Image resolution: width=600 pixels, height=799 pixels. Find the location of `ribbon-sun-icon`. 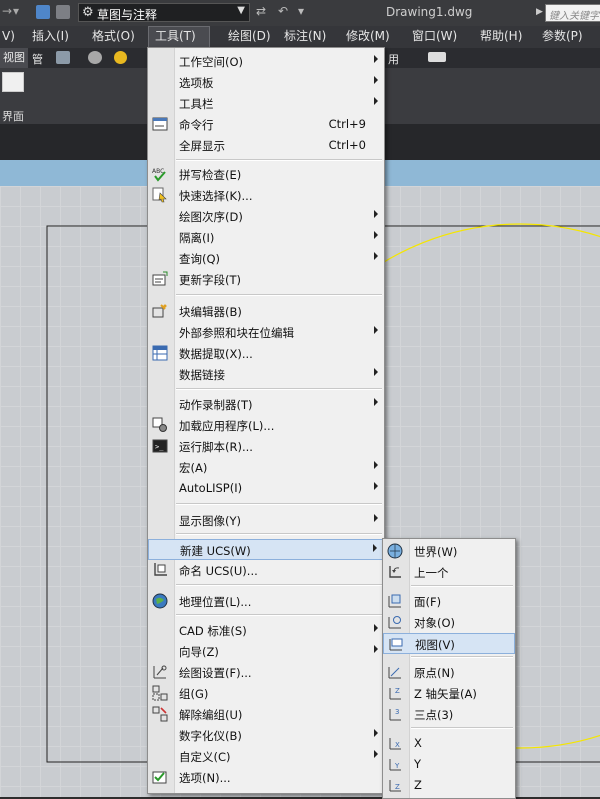

ribbon-sun-icon is located at coordinates (120, 57).